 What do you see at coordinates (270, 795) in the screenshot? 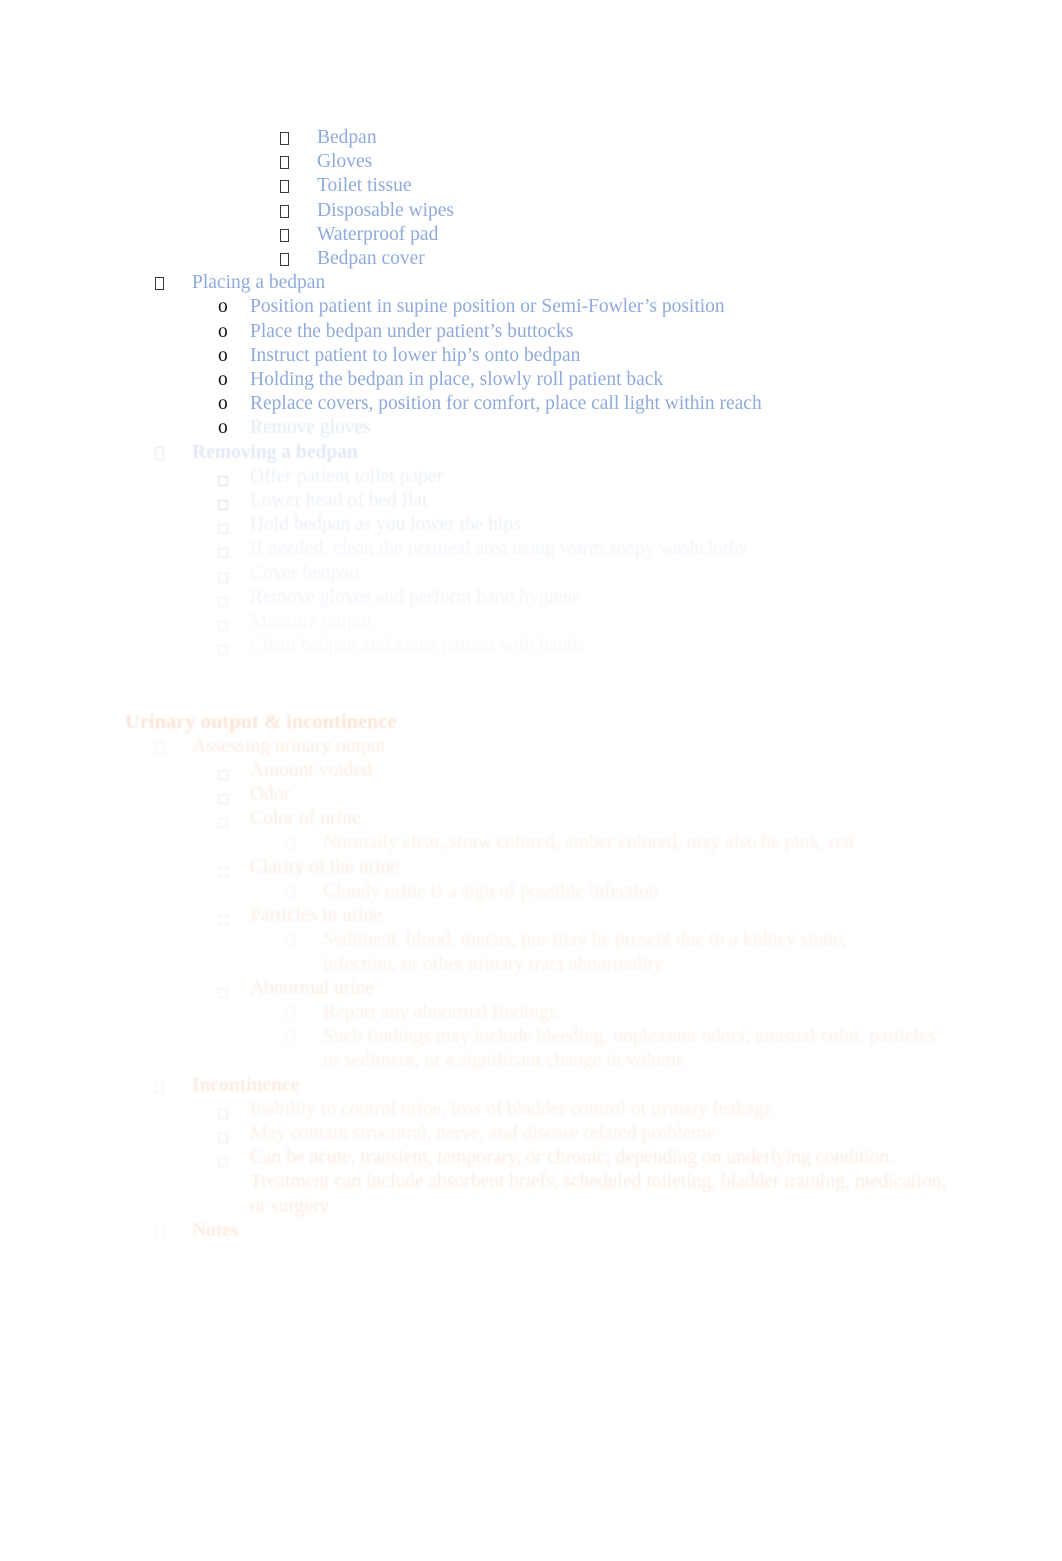
I see `item-label: Odor` at bounding box center [270, 795].